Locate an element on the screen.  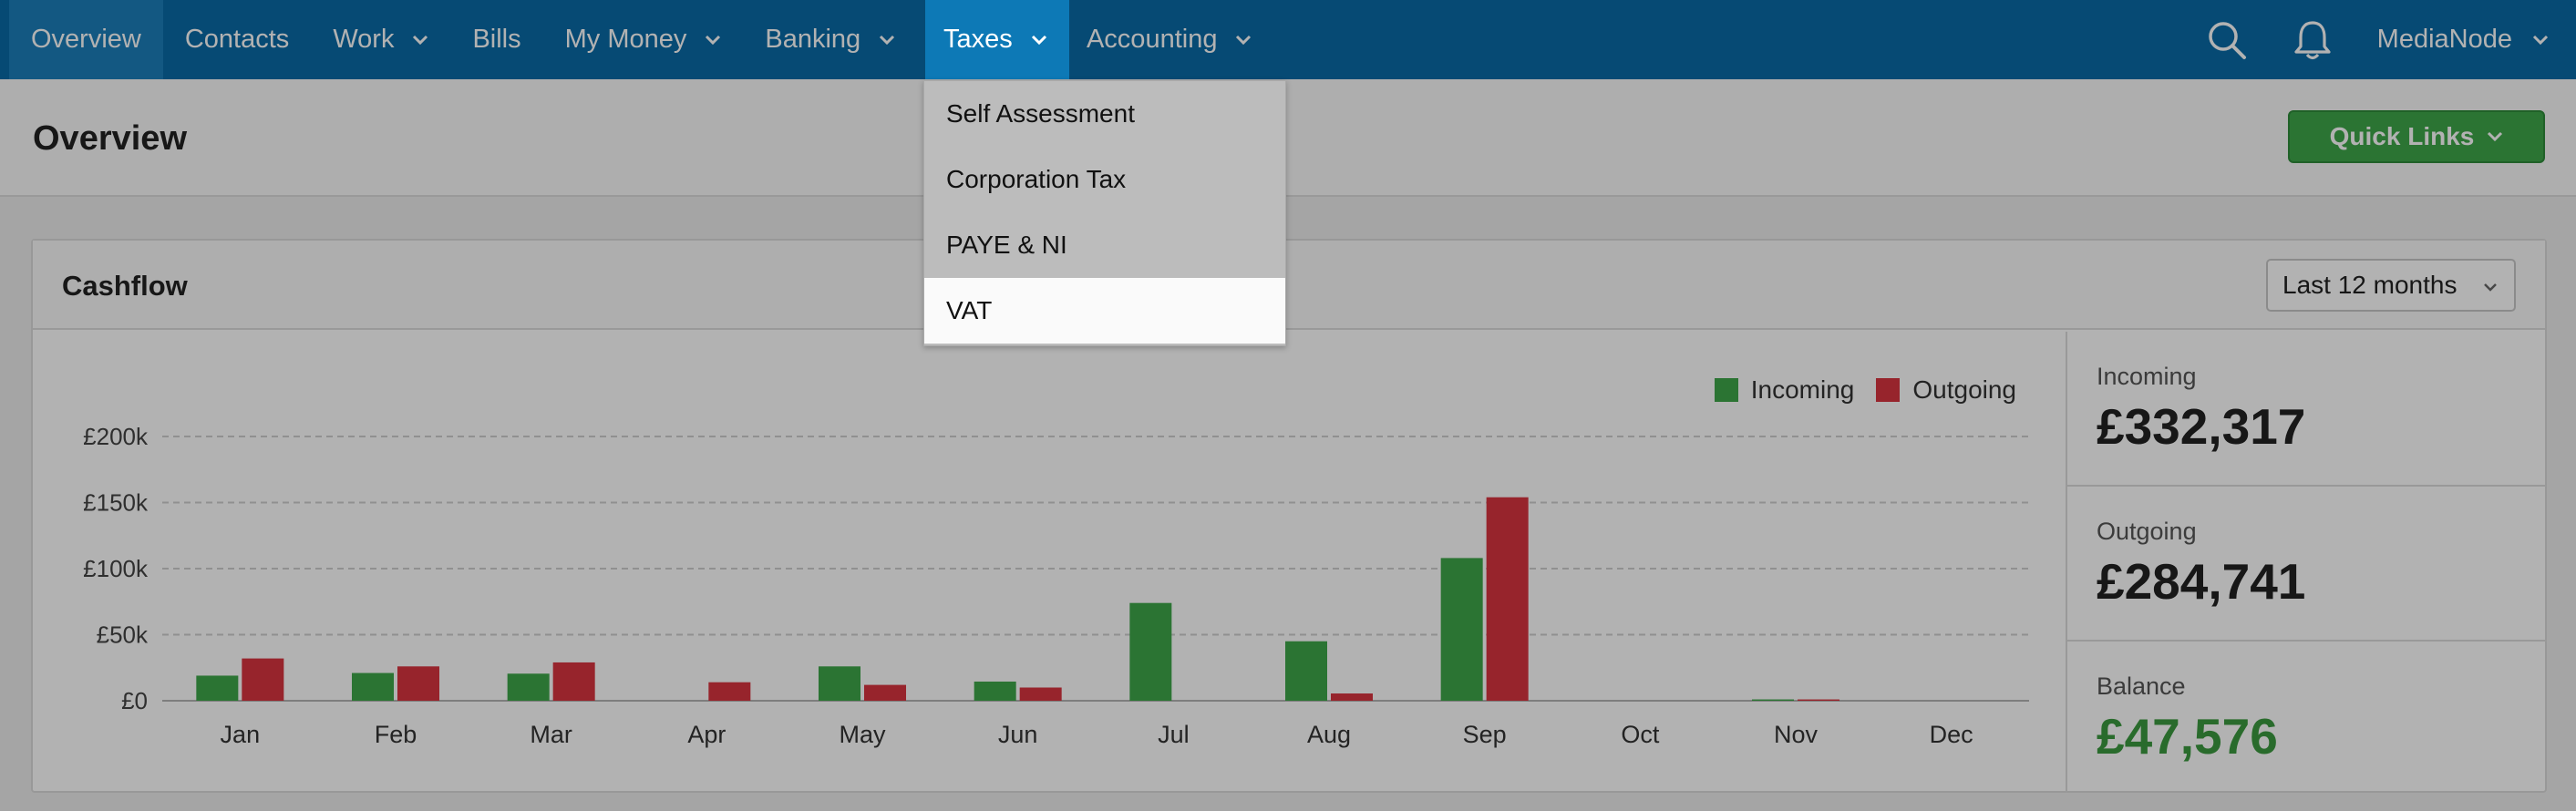
nav-item-overview: Overview is located at coordinates (86, 39).